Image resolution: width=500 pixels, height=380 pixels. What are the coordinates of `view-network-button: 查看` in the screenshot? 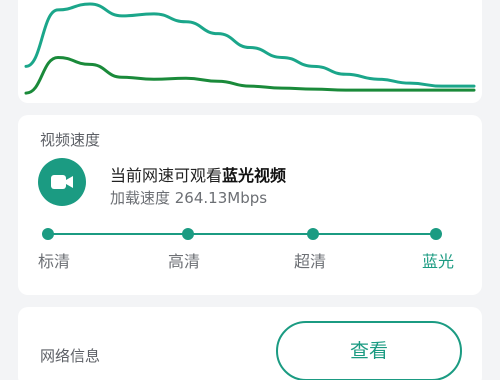 It's located at (369, 350).